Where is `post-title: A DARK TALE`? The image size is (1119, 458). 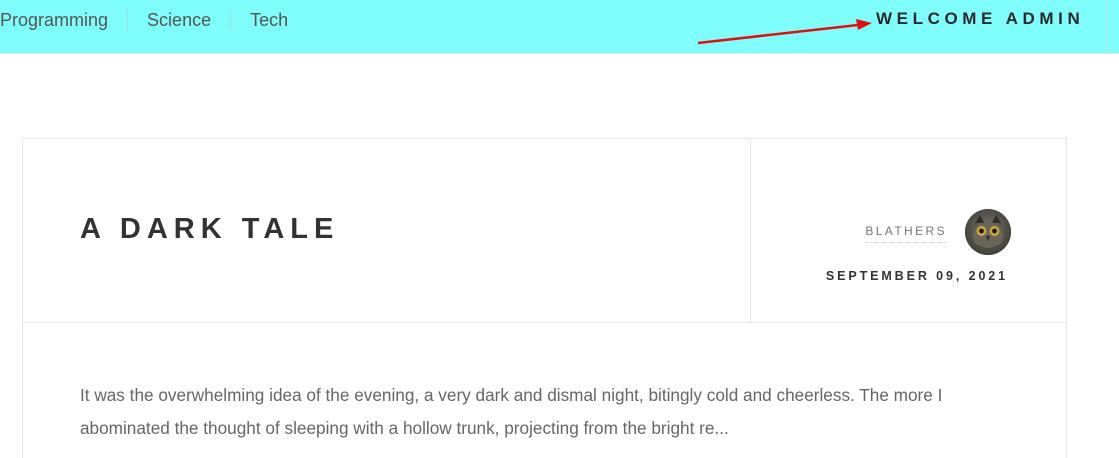 post-title: A DARK TALE is located at coordinates (209, 229).